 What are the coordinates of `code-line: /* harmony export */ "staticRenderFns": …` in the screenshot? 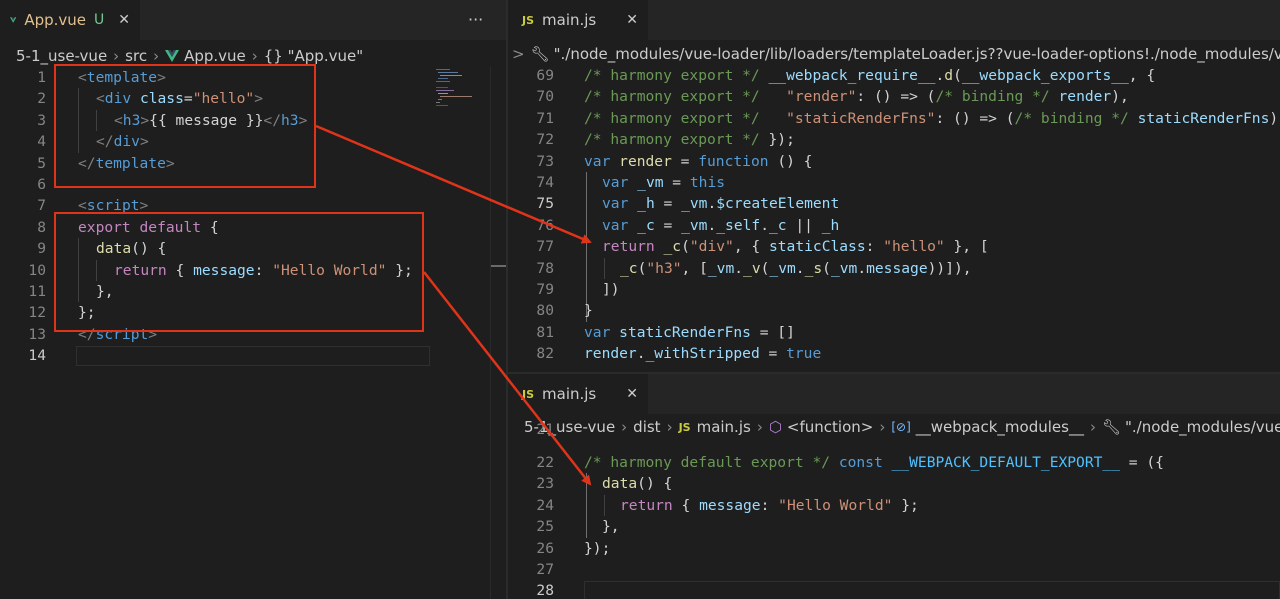 It's located at (931, 118).